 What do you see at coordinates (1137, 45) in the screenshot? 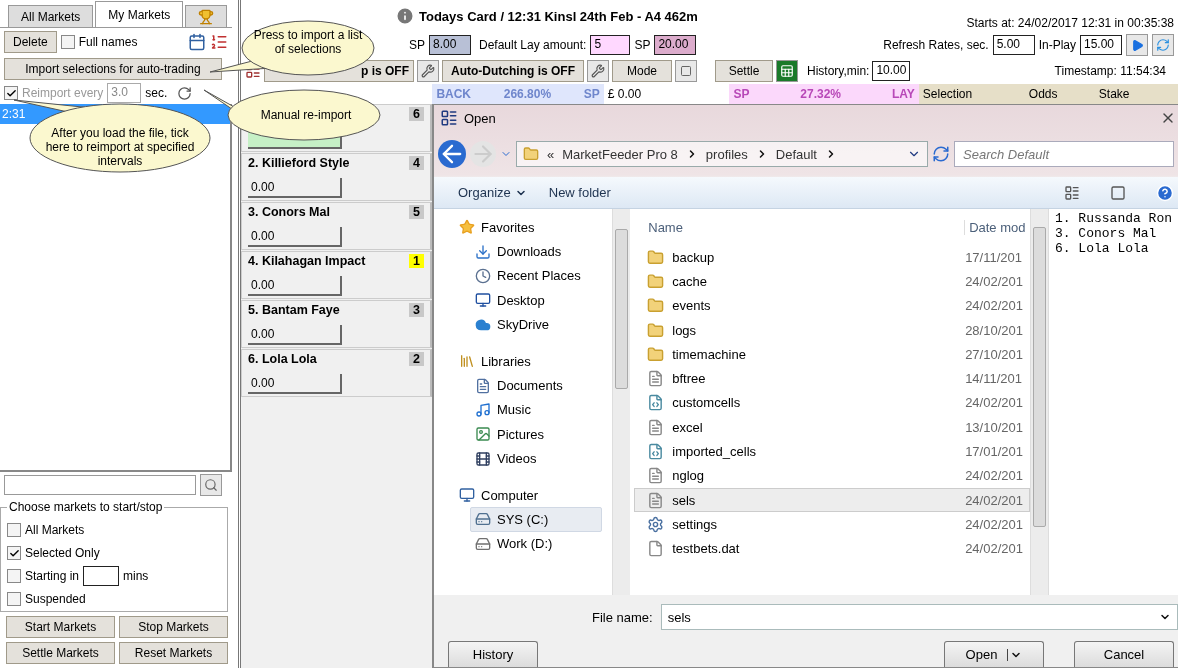
I see `play-button` at bounding box center [1137, 45].